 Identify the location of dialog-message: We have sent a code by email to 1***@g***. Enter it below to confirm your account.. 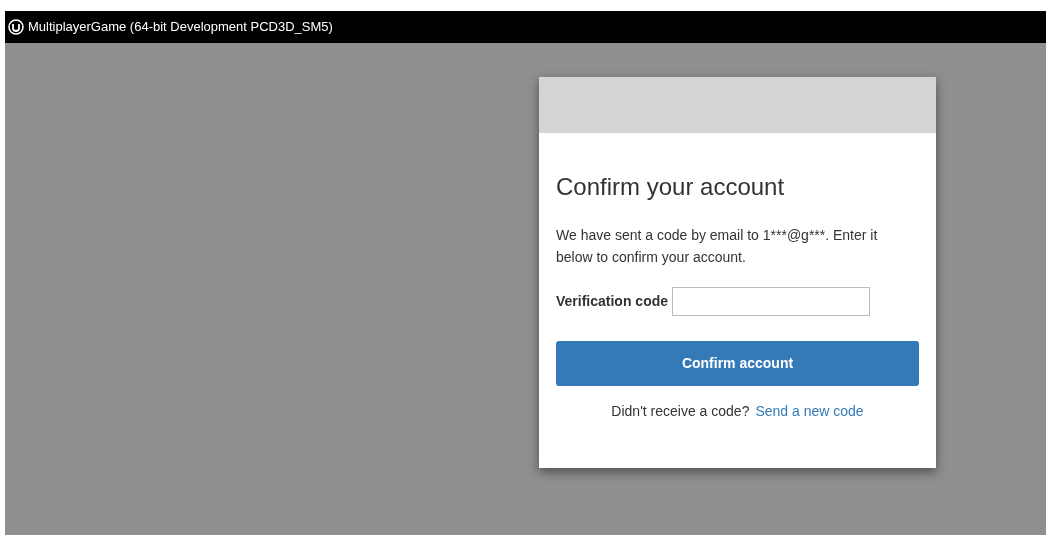
(717, 246).